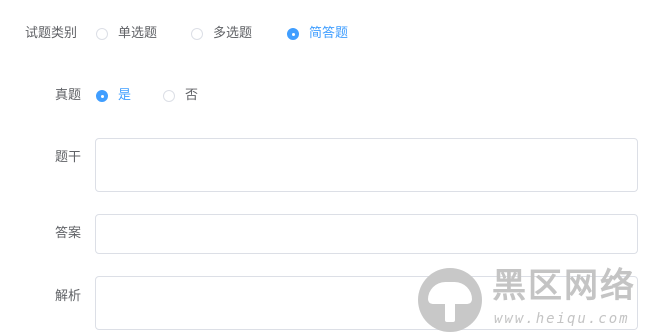 The width and height of the screenshot is (652, 335). I want to click on stem-label: 题干, so click(68, 157).